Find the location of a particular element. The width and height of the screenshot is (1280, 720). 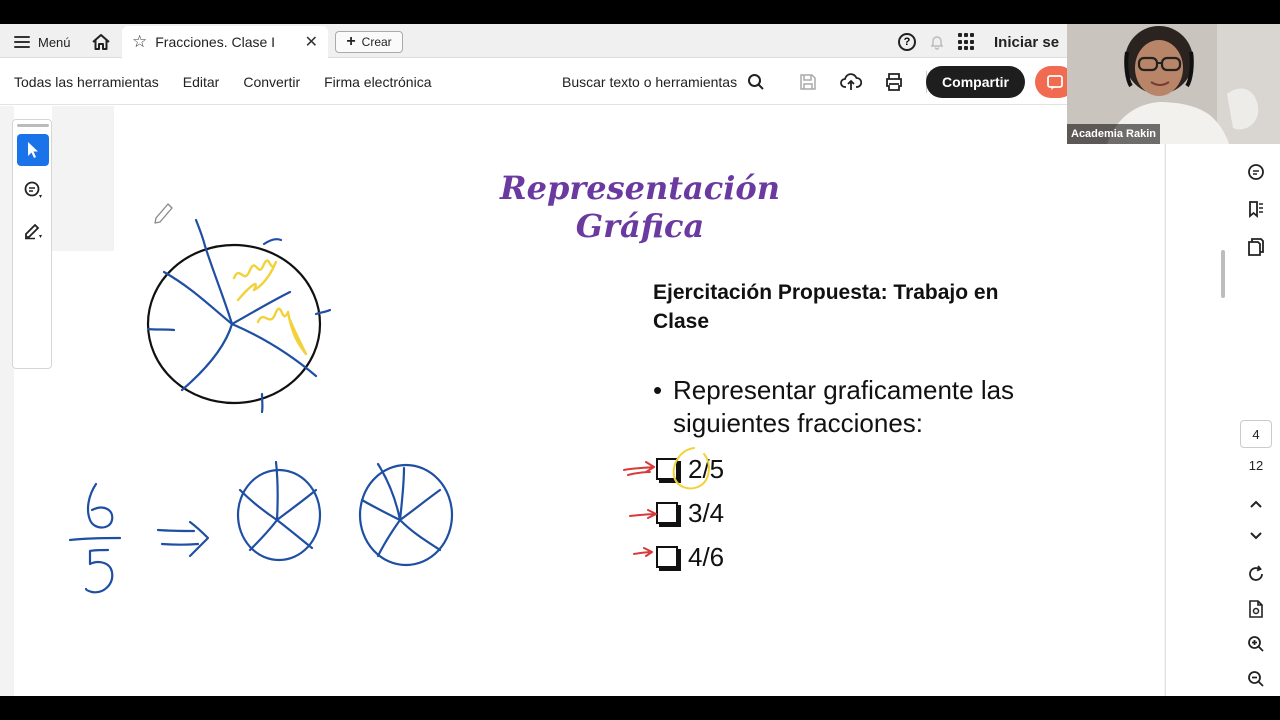

home-button is located at coordinates (101, 42).